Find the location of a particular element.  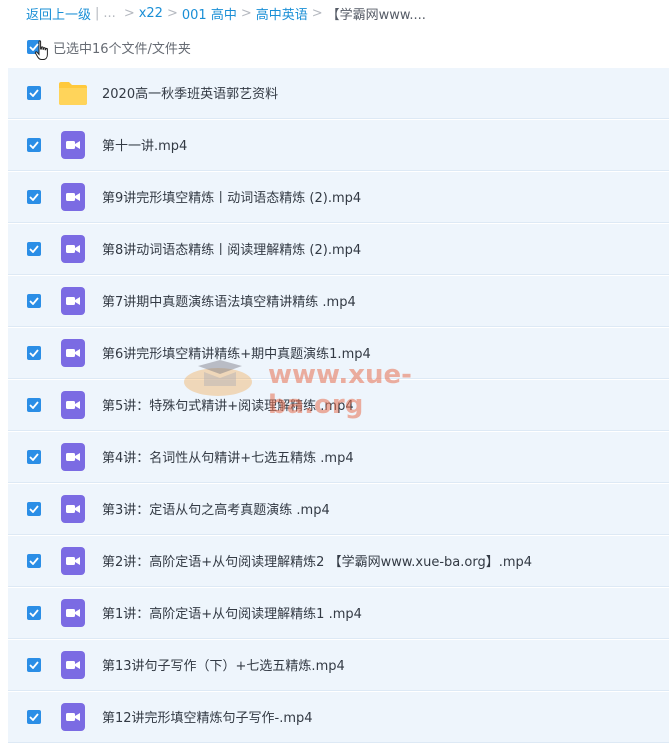

file-name: 2020高一秋季班英语郭艺资料 is located at coordinates (190, 92).